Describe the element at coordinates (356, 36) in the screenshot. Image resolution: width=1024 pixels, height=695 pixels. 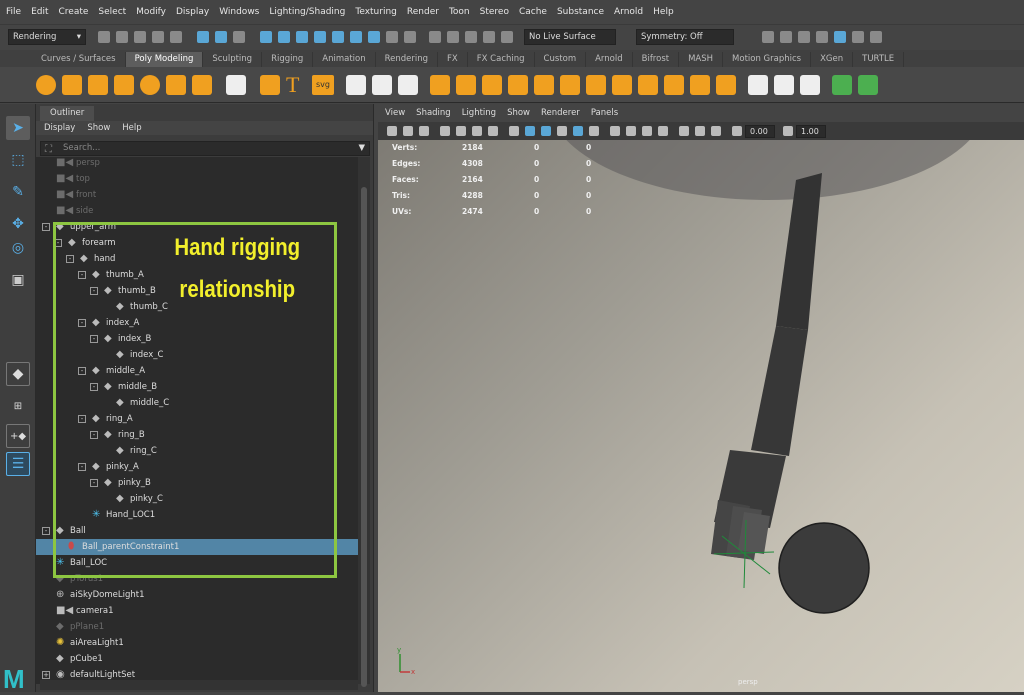
I see `snap-live-icon` at that location.